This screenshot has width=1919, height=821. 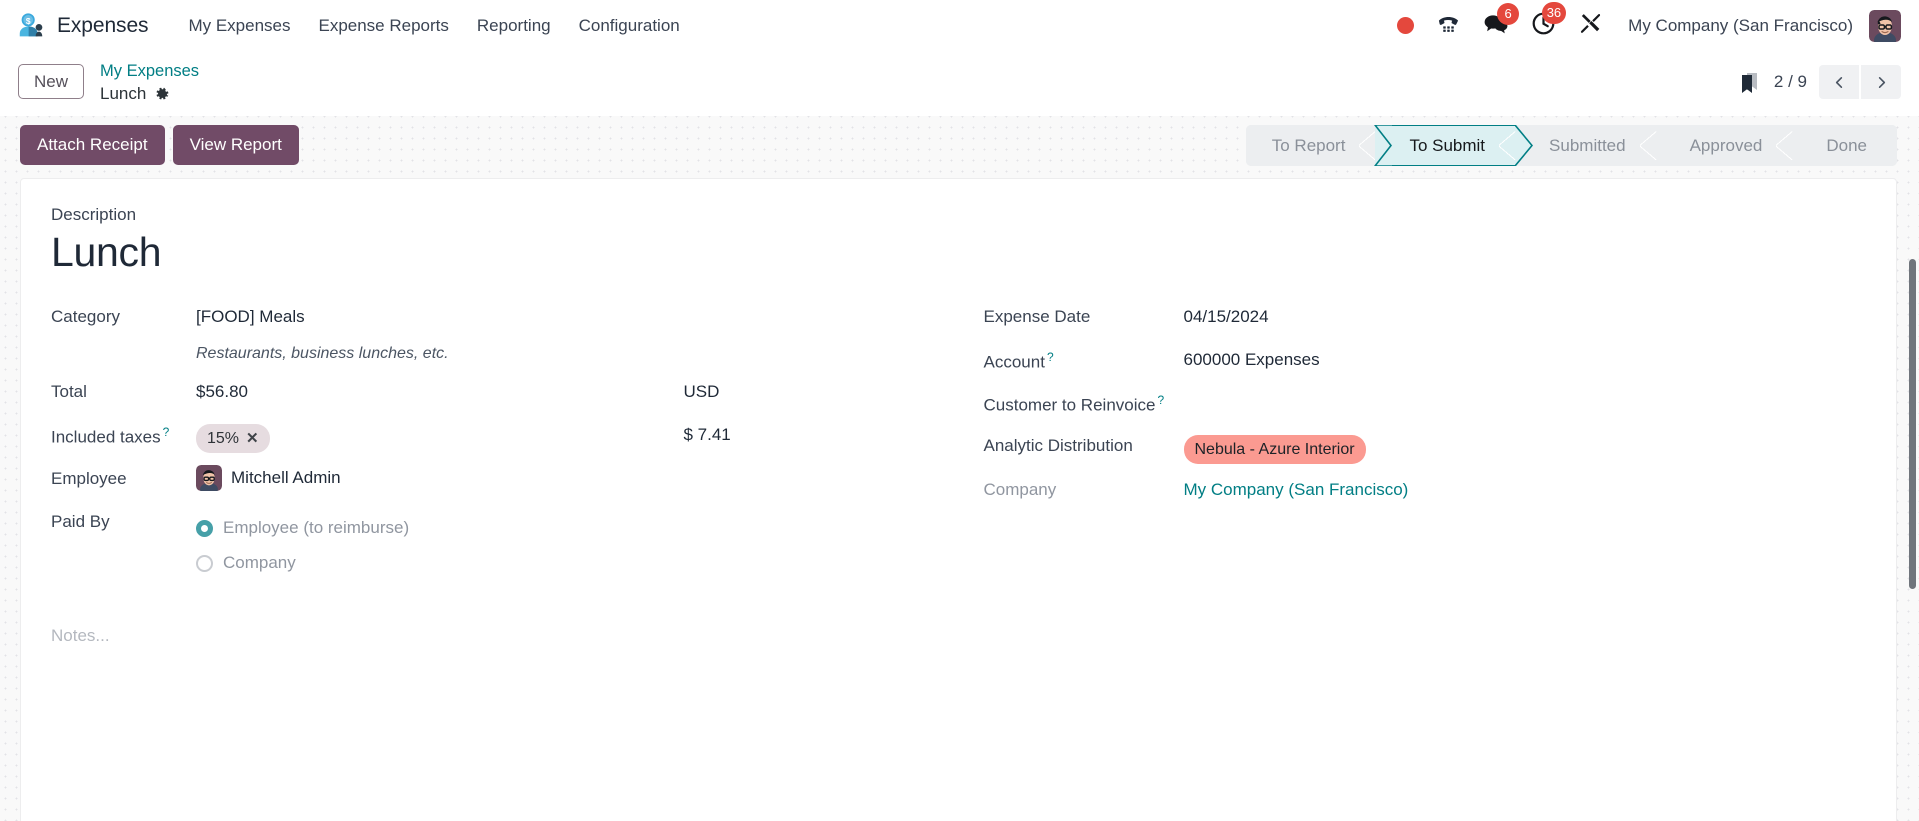 I want to click on field-account: Account? 600000 Expenses, so click(x=1425, y=360).